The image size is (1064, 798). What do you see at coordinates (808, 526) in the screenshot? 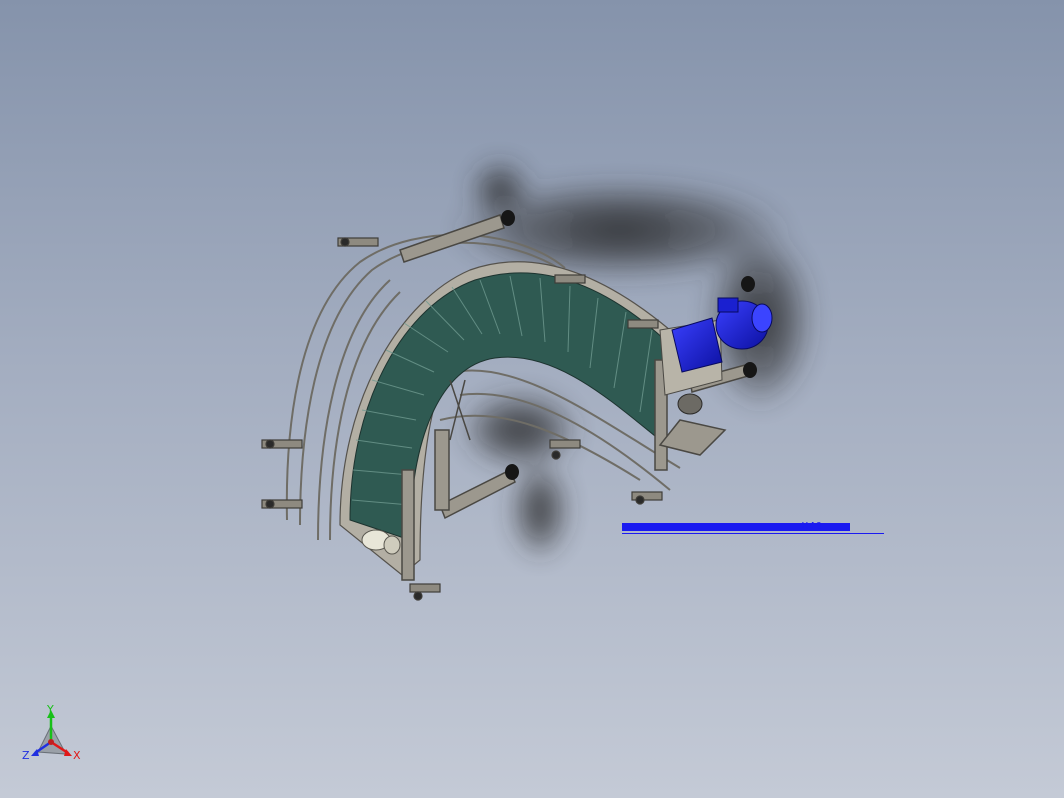
I see `annotation-text: ..X40` at bounding box center [808, 526].